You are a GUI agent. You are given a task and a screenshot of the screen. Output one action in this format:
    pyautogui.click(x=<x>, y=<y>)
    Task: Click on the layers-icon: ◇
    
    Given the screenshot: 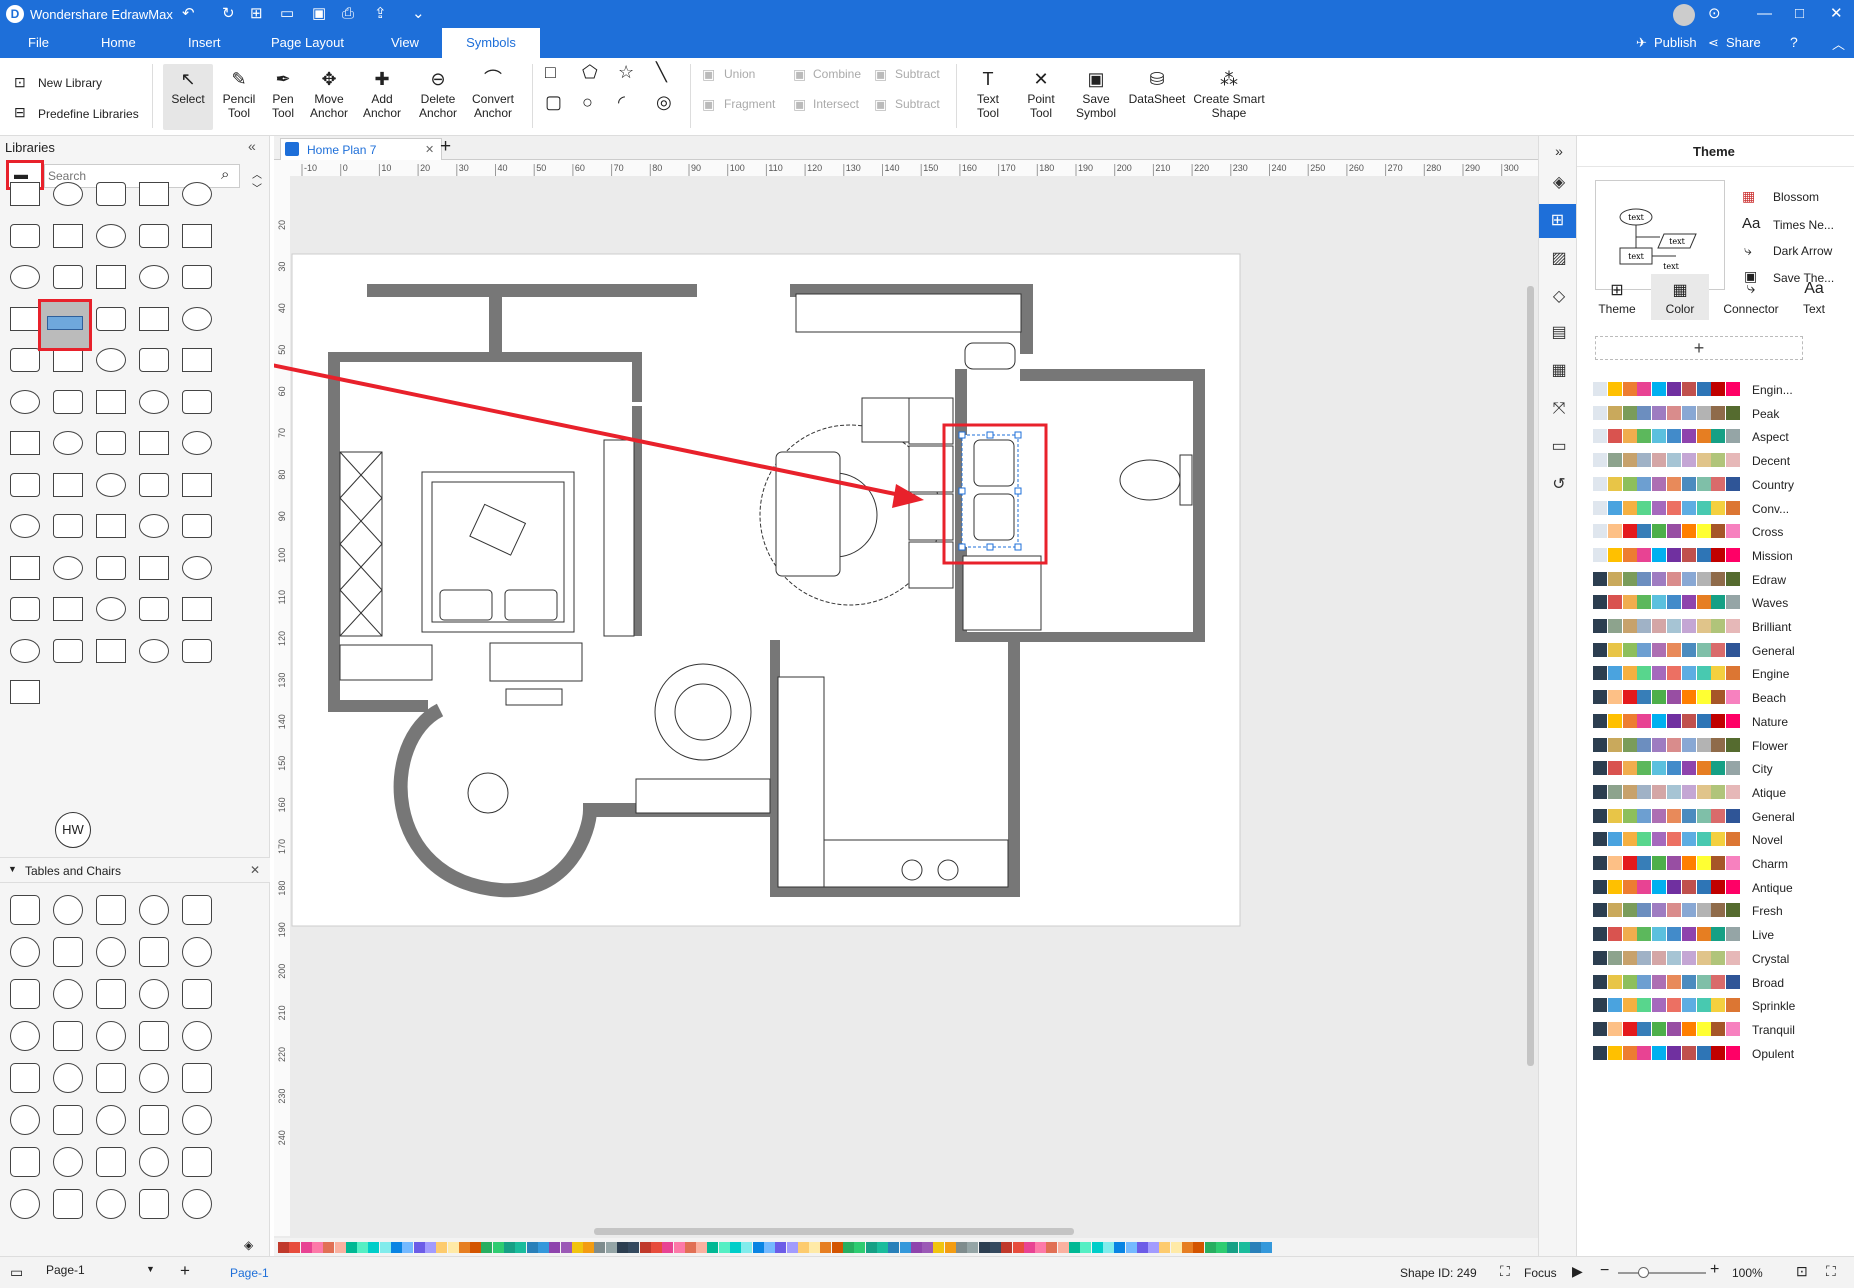 What is the action you would take?
    pyautogui.click(x=1559, y=297)
    